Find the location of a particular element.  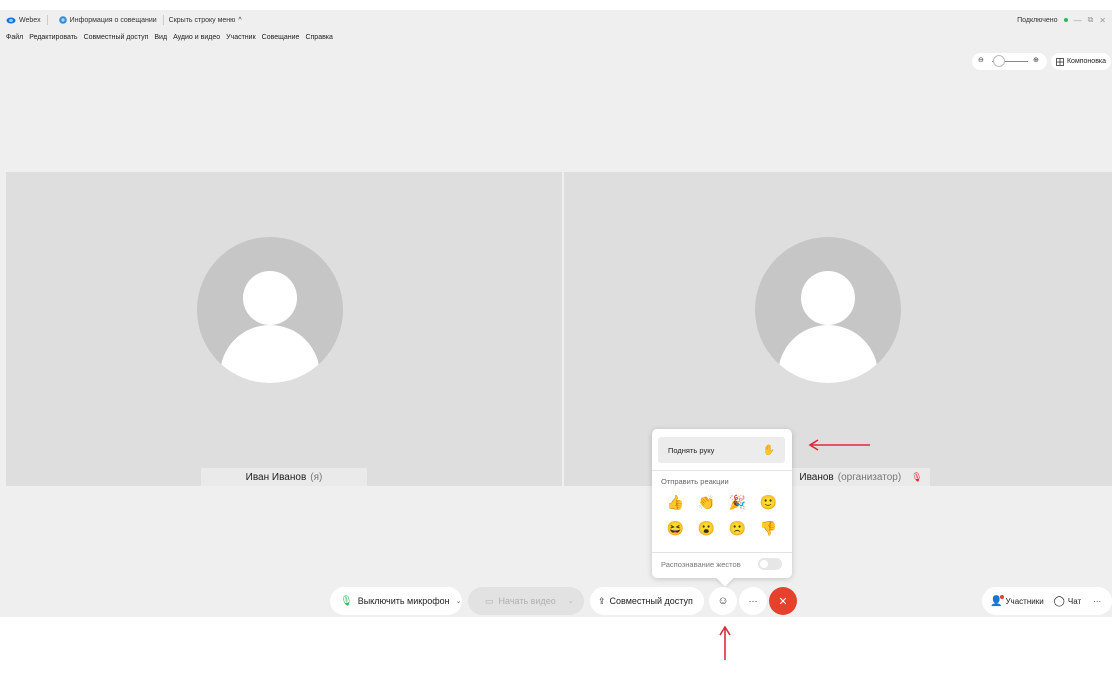

annotation-arrow-left-icon is located at coordinates (839, 445).